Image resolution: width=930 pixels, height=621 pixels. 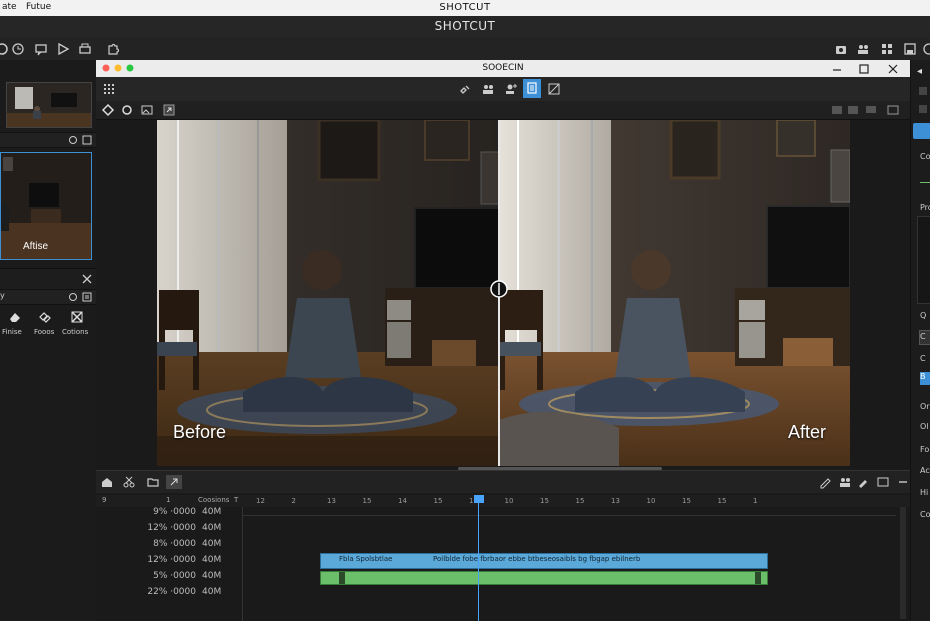 What do you see at coordinates (17, 325) in the screenshot?
I see `filter-tool-finise: Finise` at bounding box center [17, 325].